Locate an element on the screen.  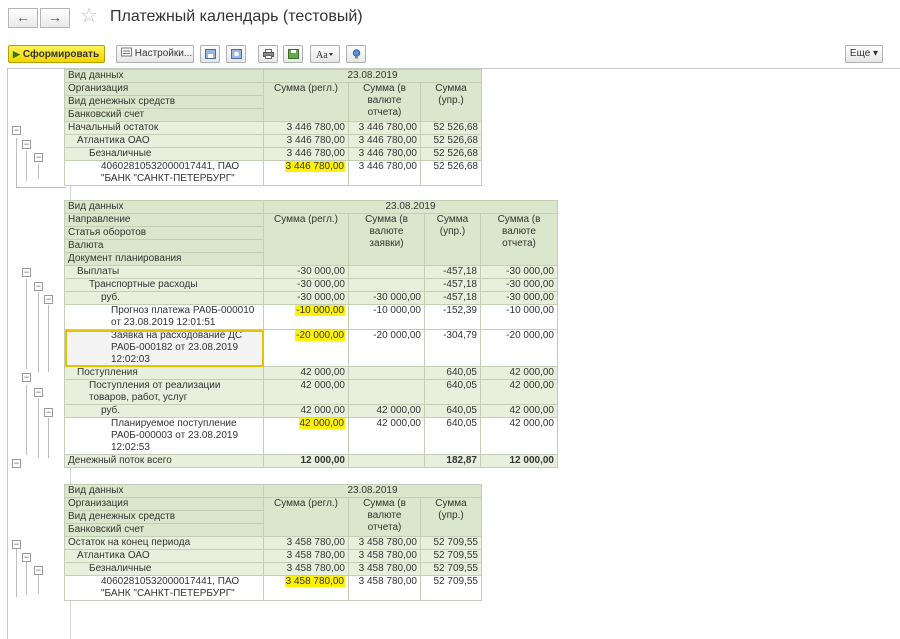
cell-value: -152,39 is located at coordinates (452, 317).